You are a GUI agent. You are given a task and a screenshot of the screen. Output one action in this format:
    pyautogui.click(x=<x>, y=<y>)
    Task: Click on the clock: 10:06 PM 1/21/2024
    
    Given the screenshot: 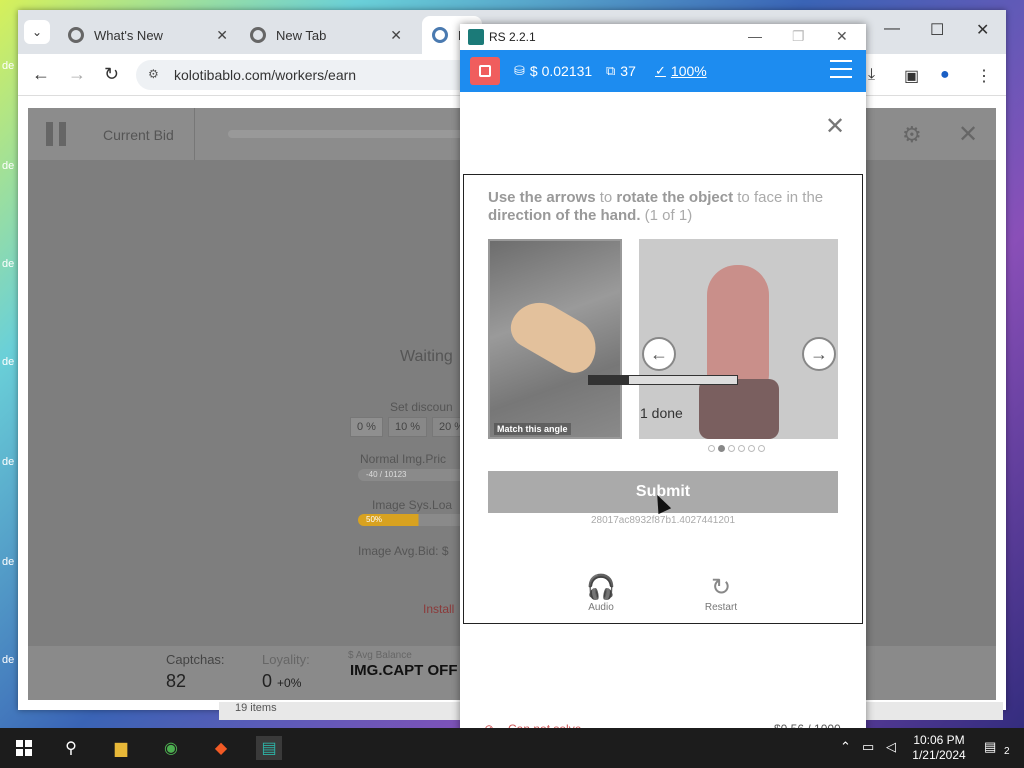 What is the action you would take?
    pyautogui.click(x=939, y=748)
    